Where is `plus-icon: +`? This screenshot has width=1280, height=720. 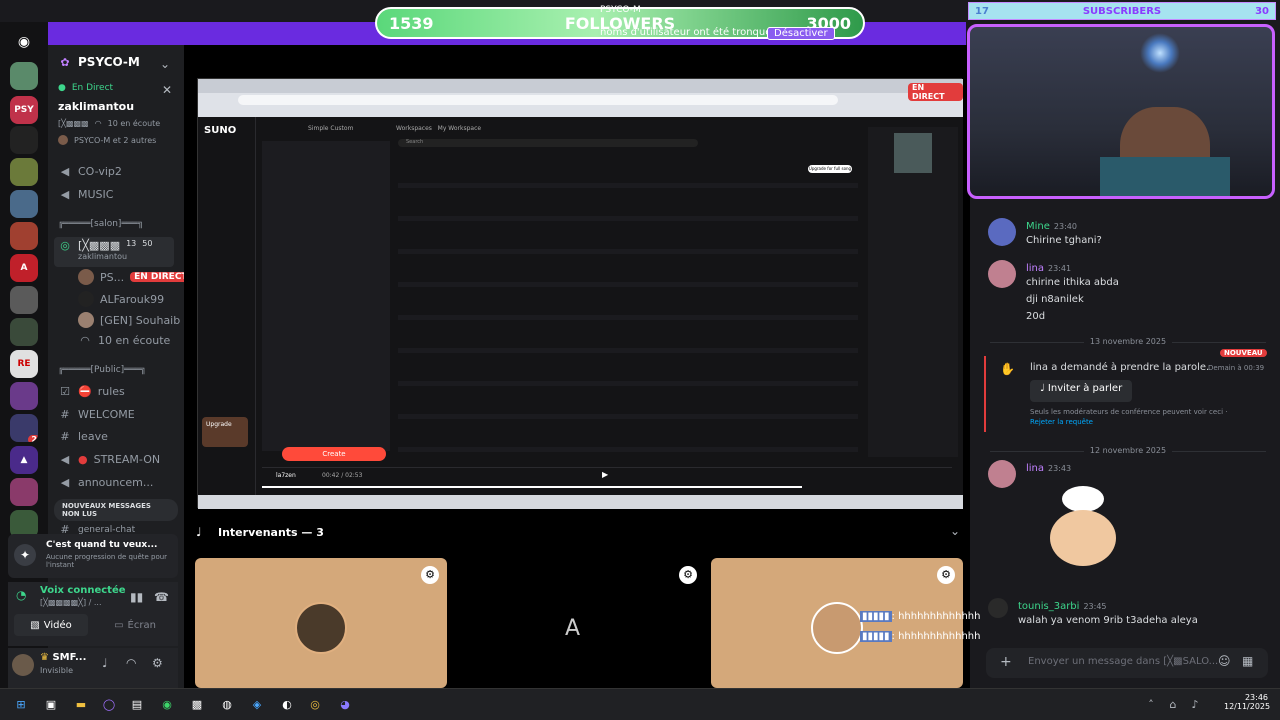 plus-icon: + is located at coordinates (1006, 662).